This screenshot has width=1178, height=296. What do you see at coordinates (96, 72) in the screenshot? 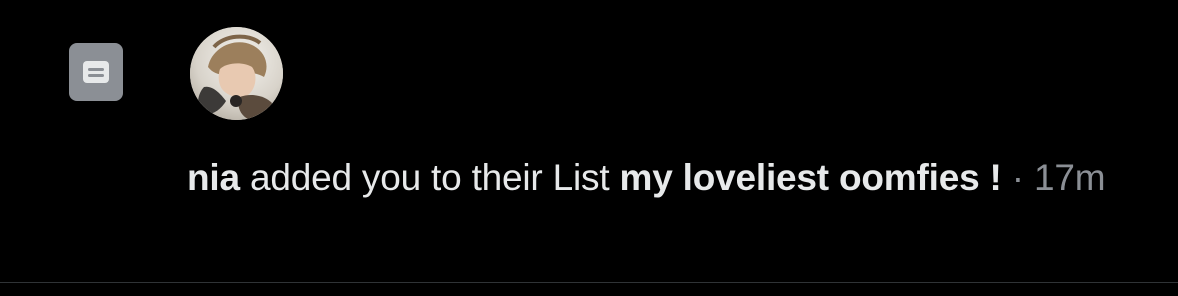
I see `list-icon` at bounding box center [96, 72].